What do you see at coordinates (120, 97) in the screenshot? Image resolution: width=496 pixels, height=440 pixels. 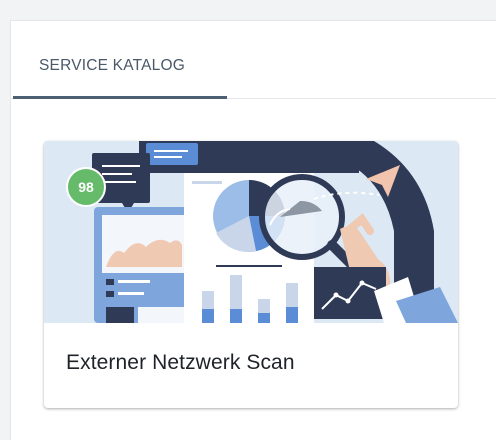 I see `active-tab-indicator` at bounding box center [120, 97].